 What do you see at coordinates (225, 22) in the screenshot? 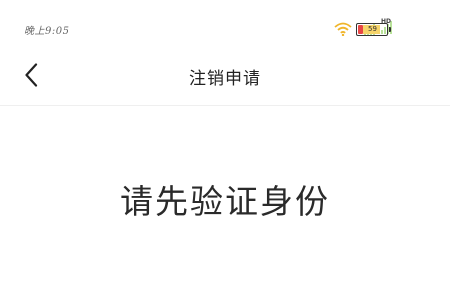
I see `status-bar: 晚上9:05 HD 59` at bounding box center [225, 22].